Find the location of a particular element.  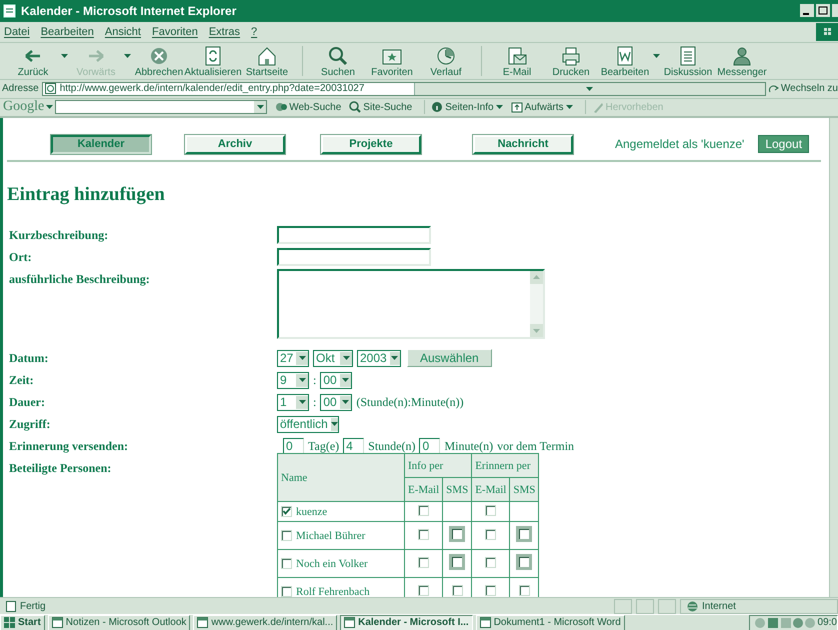

clock-icon is located at coordinates (446, 55).